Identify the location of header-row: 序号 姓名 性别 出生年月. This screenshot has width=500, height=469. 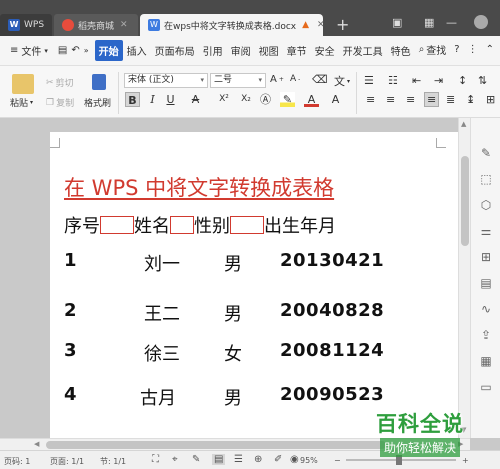
(200, 225).